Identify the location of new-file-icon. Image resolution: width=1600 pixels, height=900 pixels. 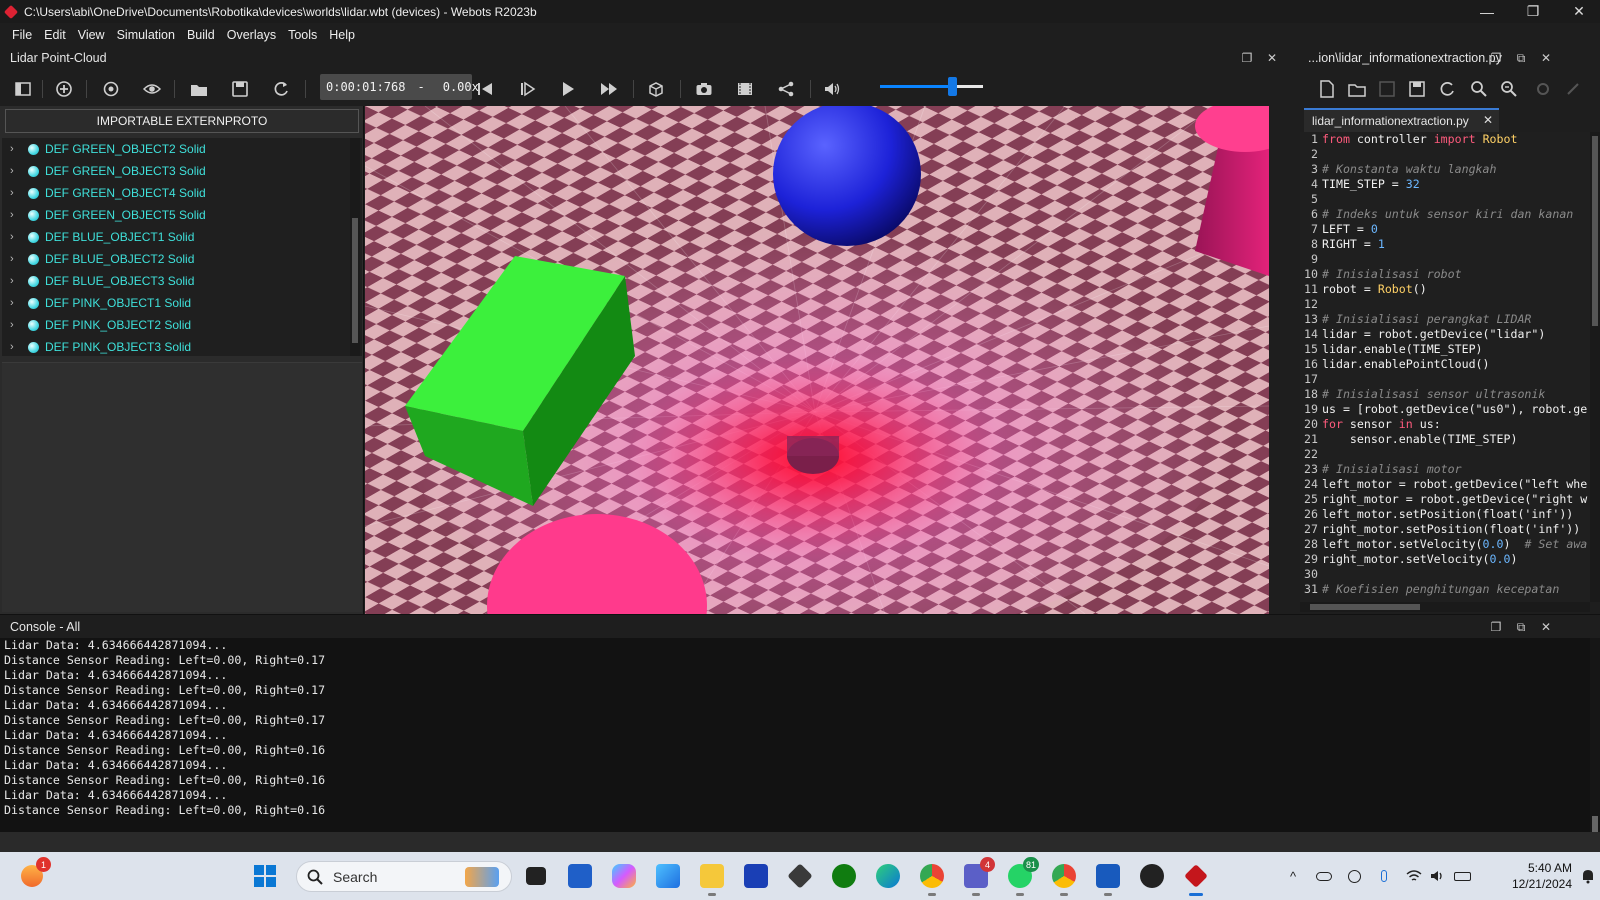
(1327, 89).